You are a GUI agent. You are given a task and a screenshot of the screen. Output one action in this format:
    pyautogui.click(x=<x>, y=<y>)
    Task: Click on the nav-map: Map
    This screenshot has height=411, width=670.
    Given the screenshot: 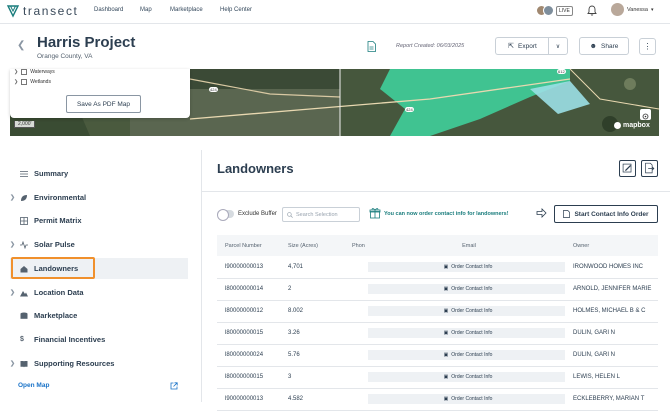 What is the action you would take?
    pyautogui.click(x=146, y=10)
    